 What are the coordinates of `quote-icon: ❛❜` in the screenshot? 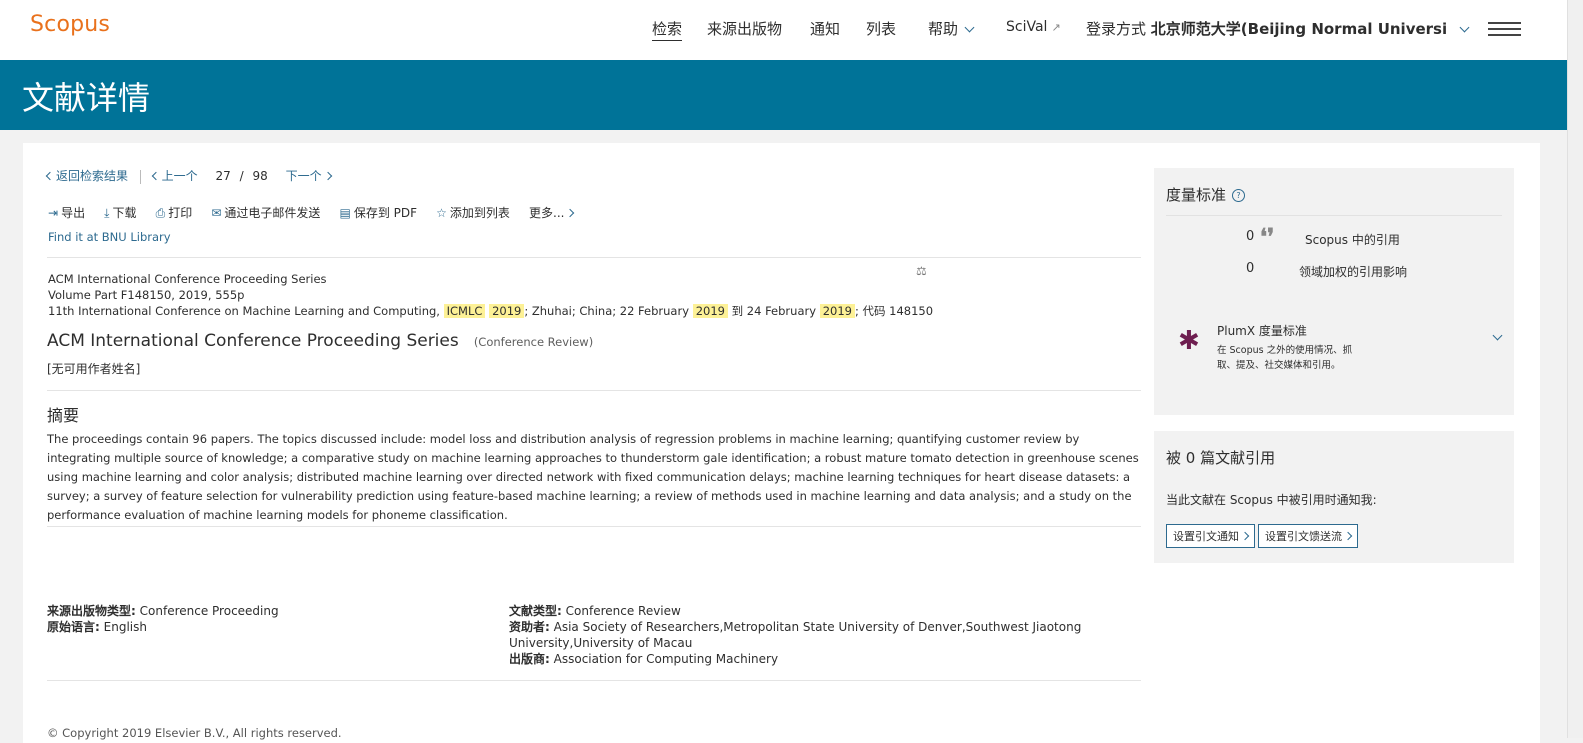 It's located at (1267, 237).